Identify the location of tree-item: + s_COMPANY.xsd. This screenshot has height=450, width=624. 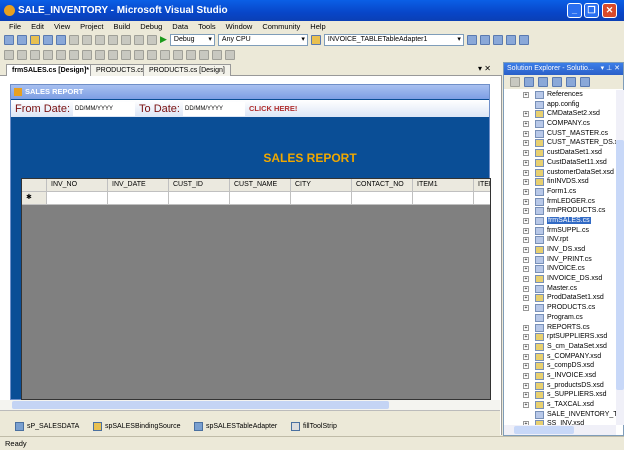
(560, 357).